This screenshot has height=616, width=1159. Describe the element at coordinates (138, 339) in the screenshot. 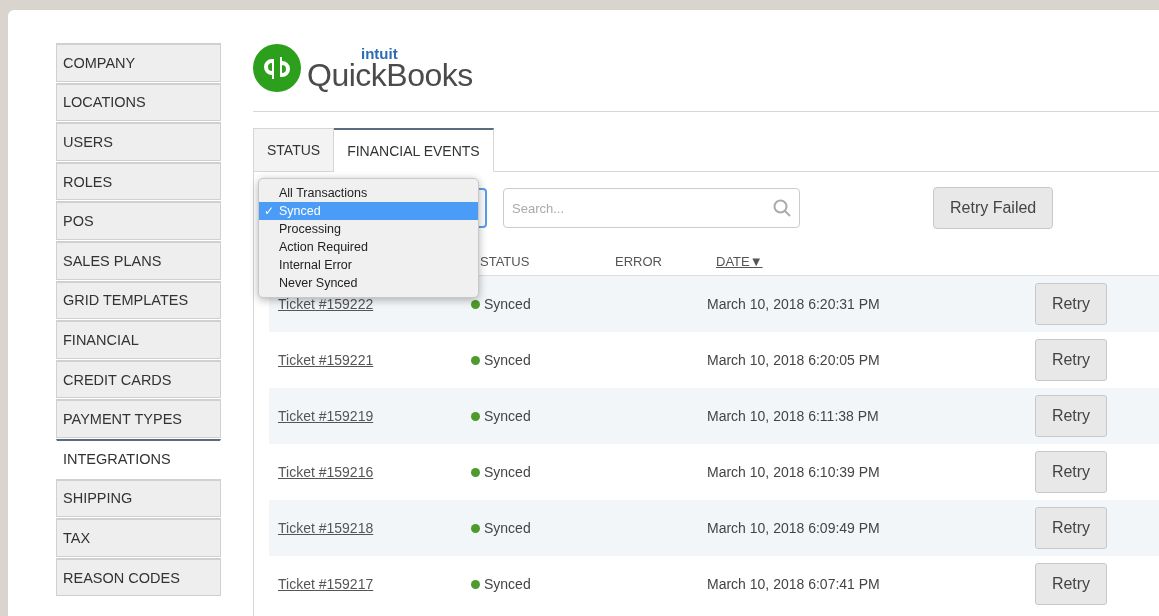

I see `sidebar-item: FINANCIAL` at that location.